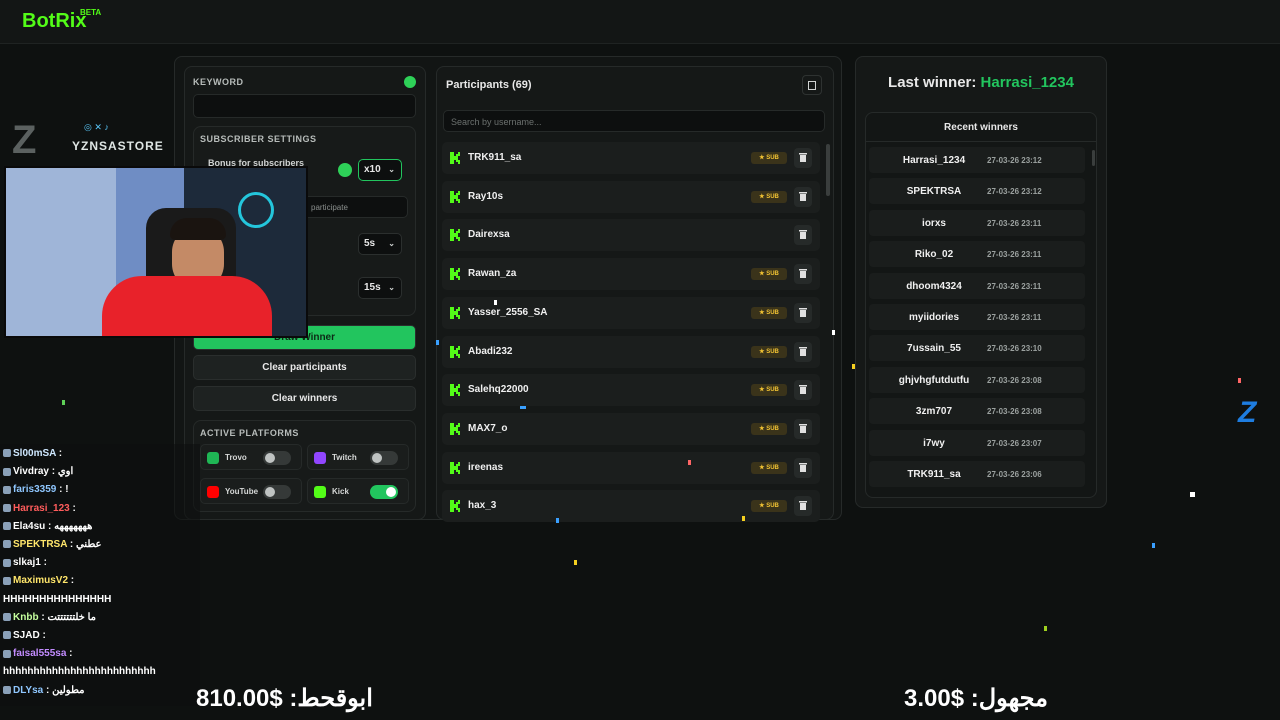 This screenshot has width=1280, height=720. Describe the element at coordinates (977, 254) in the screenshot. I see `winner-row: Riko_02 27-03-26 23:11` at that location.